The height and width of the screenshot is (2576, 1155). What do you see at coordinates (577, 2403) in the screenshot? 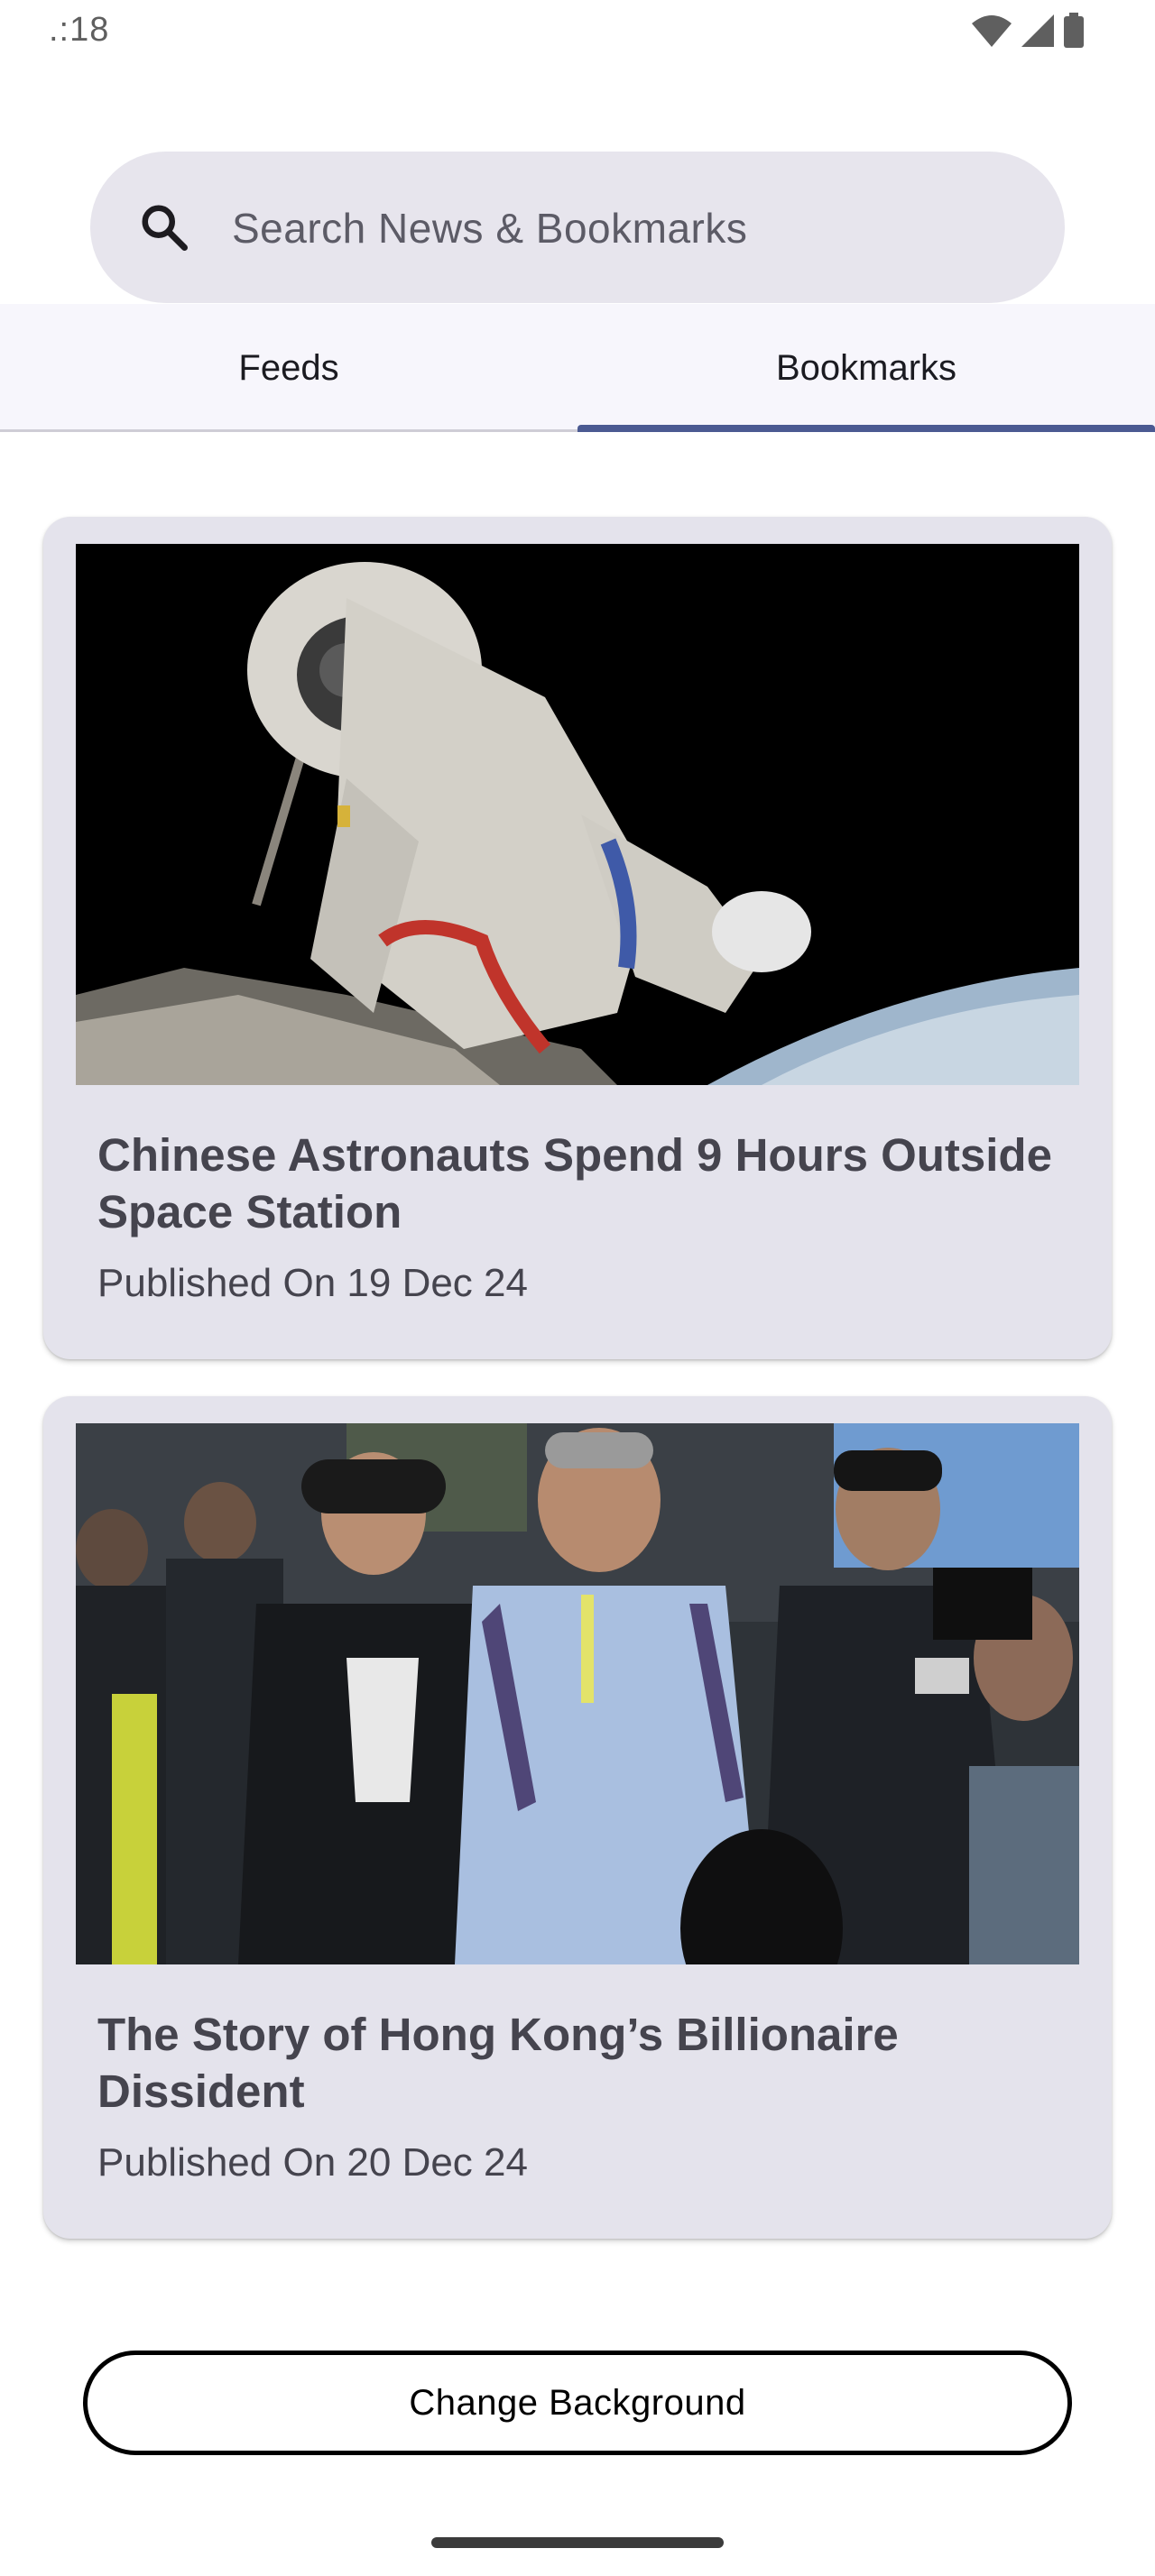
I see `change-background-button: Change Background` at bounding box center [577, 2403].